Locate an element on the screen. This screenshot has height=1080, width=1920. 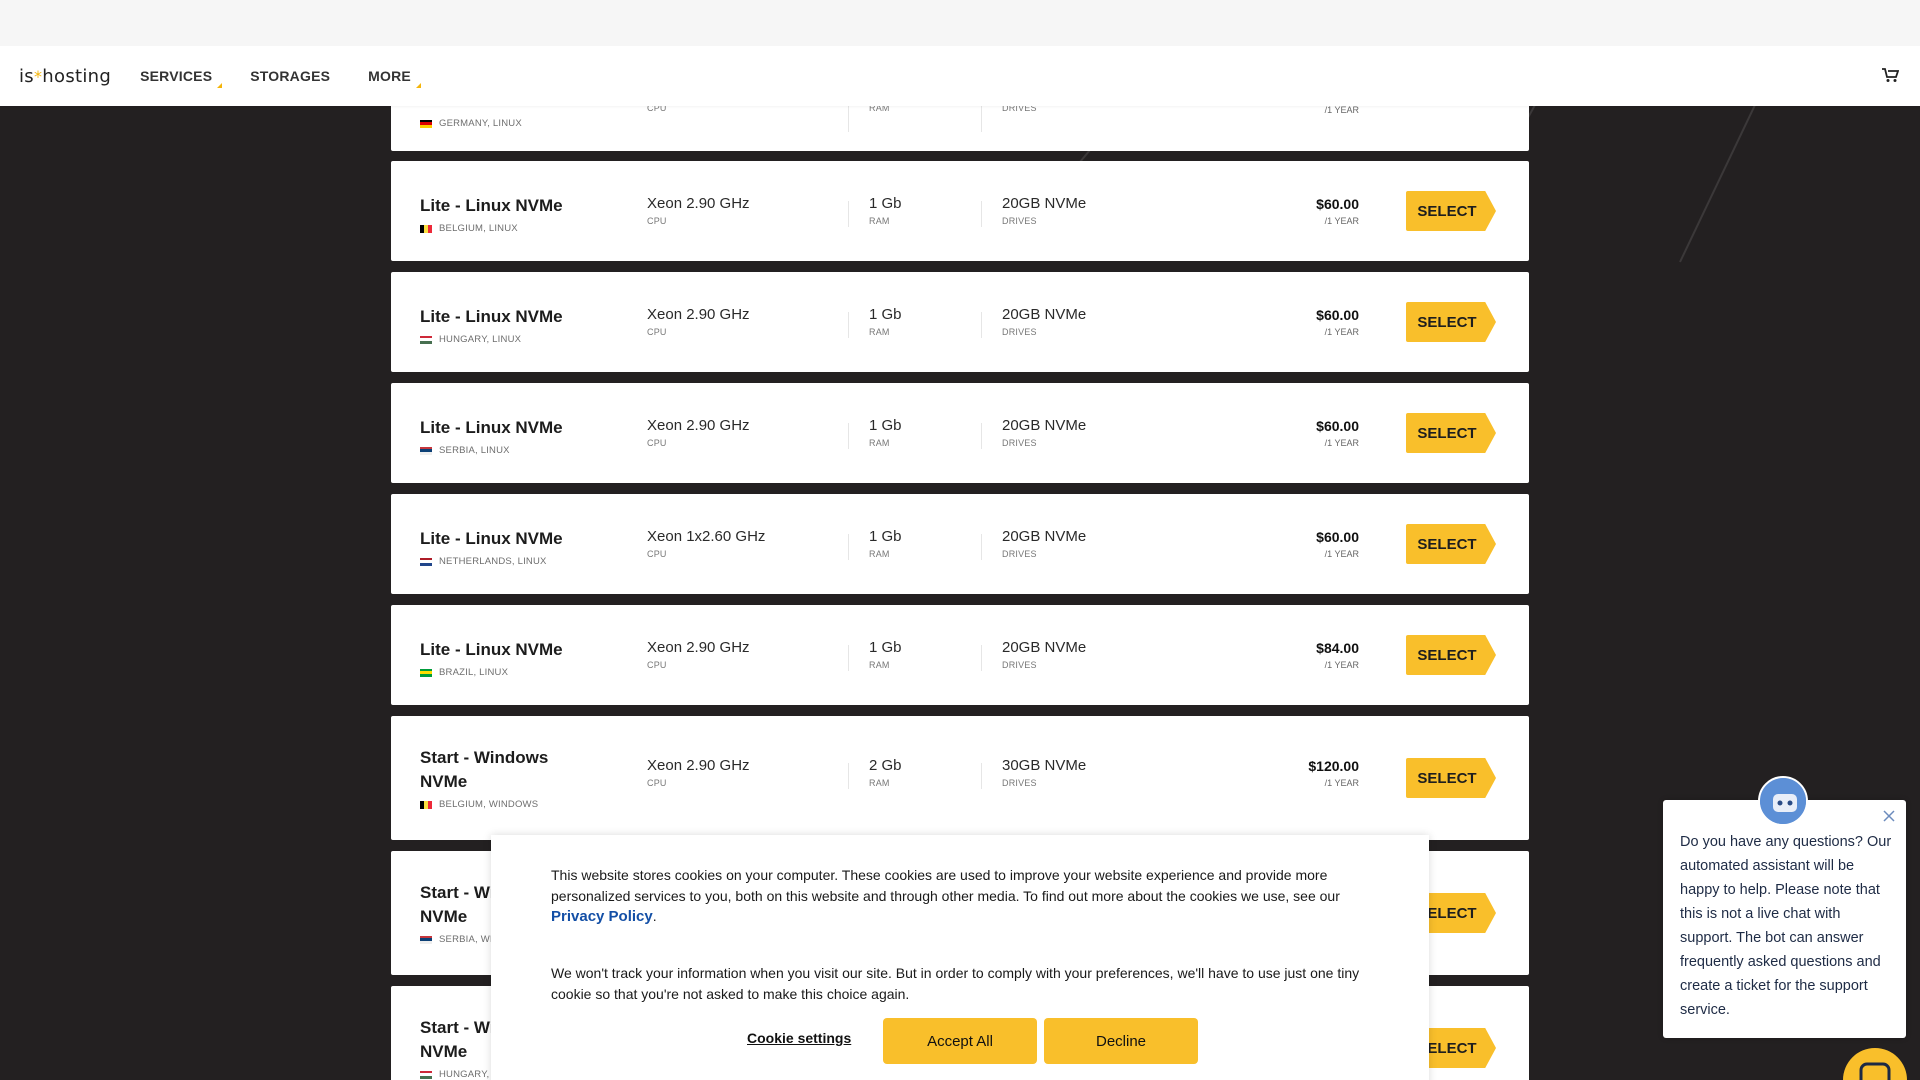
chat-bubble-icon is located at coordinates (1875, 1071).